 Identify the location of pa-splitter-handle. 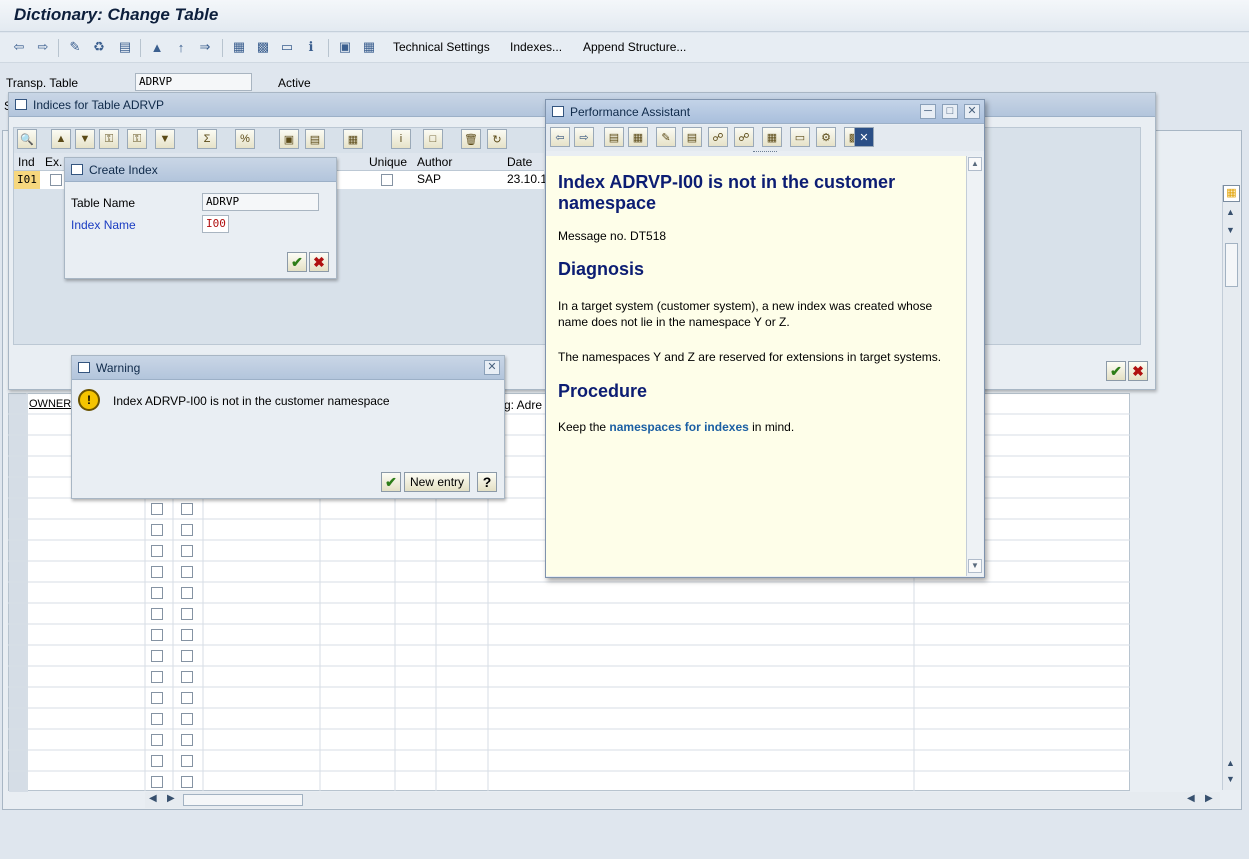
(765, 153).